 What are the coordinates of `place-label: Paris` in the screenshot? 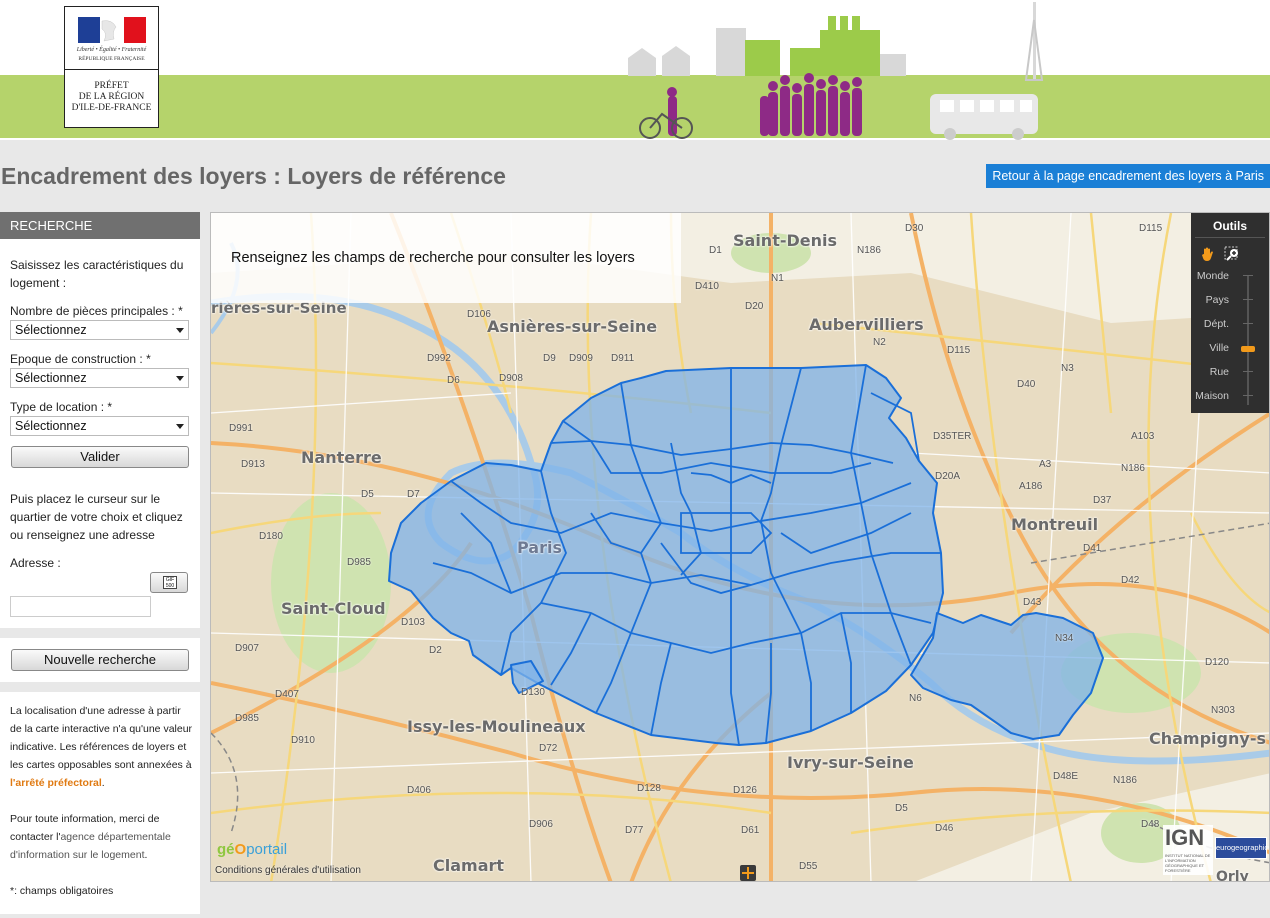 It's located at (539, 547).